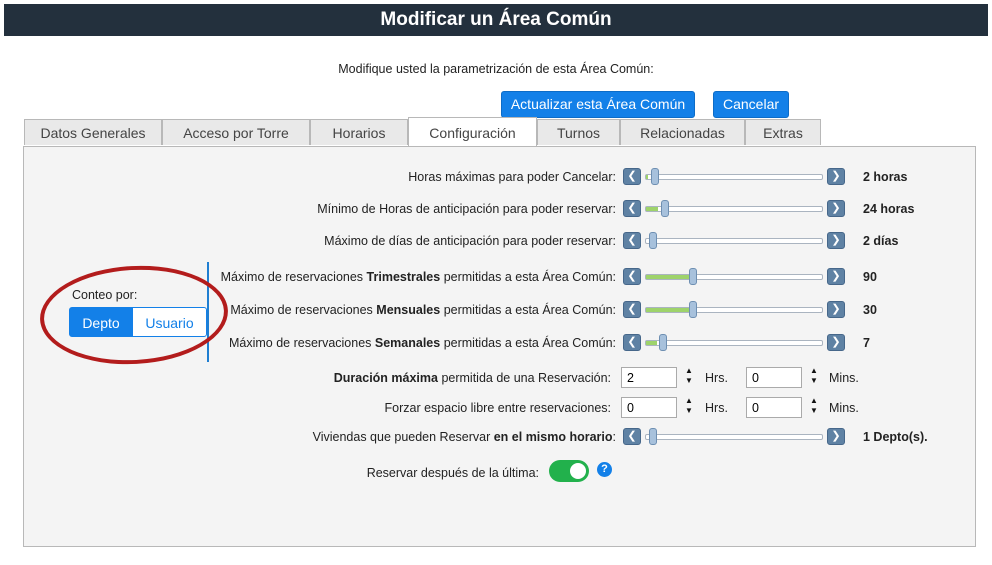  What do you see at coordinates (866, 343) in the screenshot?
I see `slider-value: 7` at bounding box center [866, 343].